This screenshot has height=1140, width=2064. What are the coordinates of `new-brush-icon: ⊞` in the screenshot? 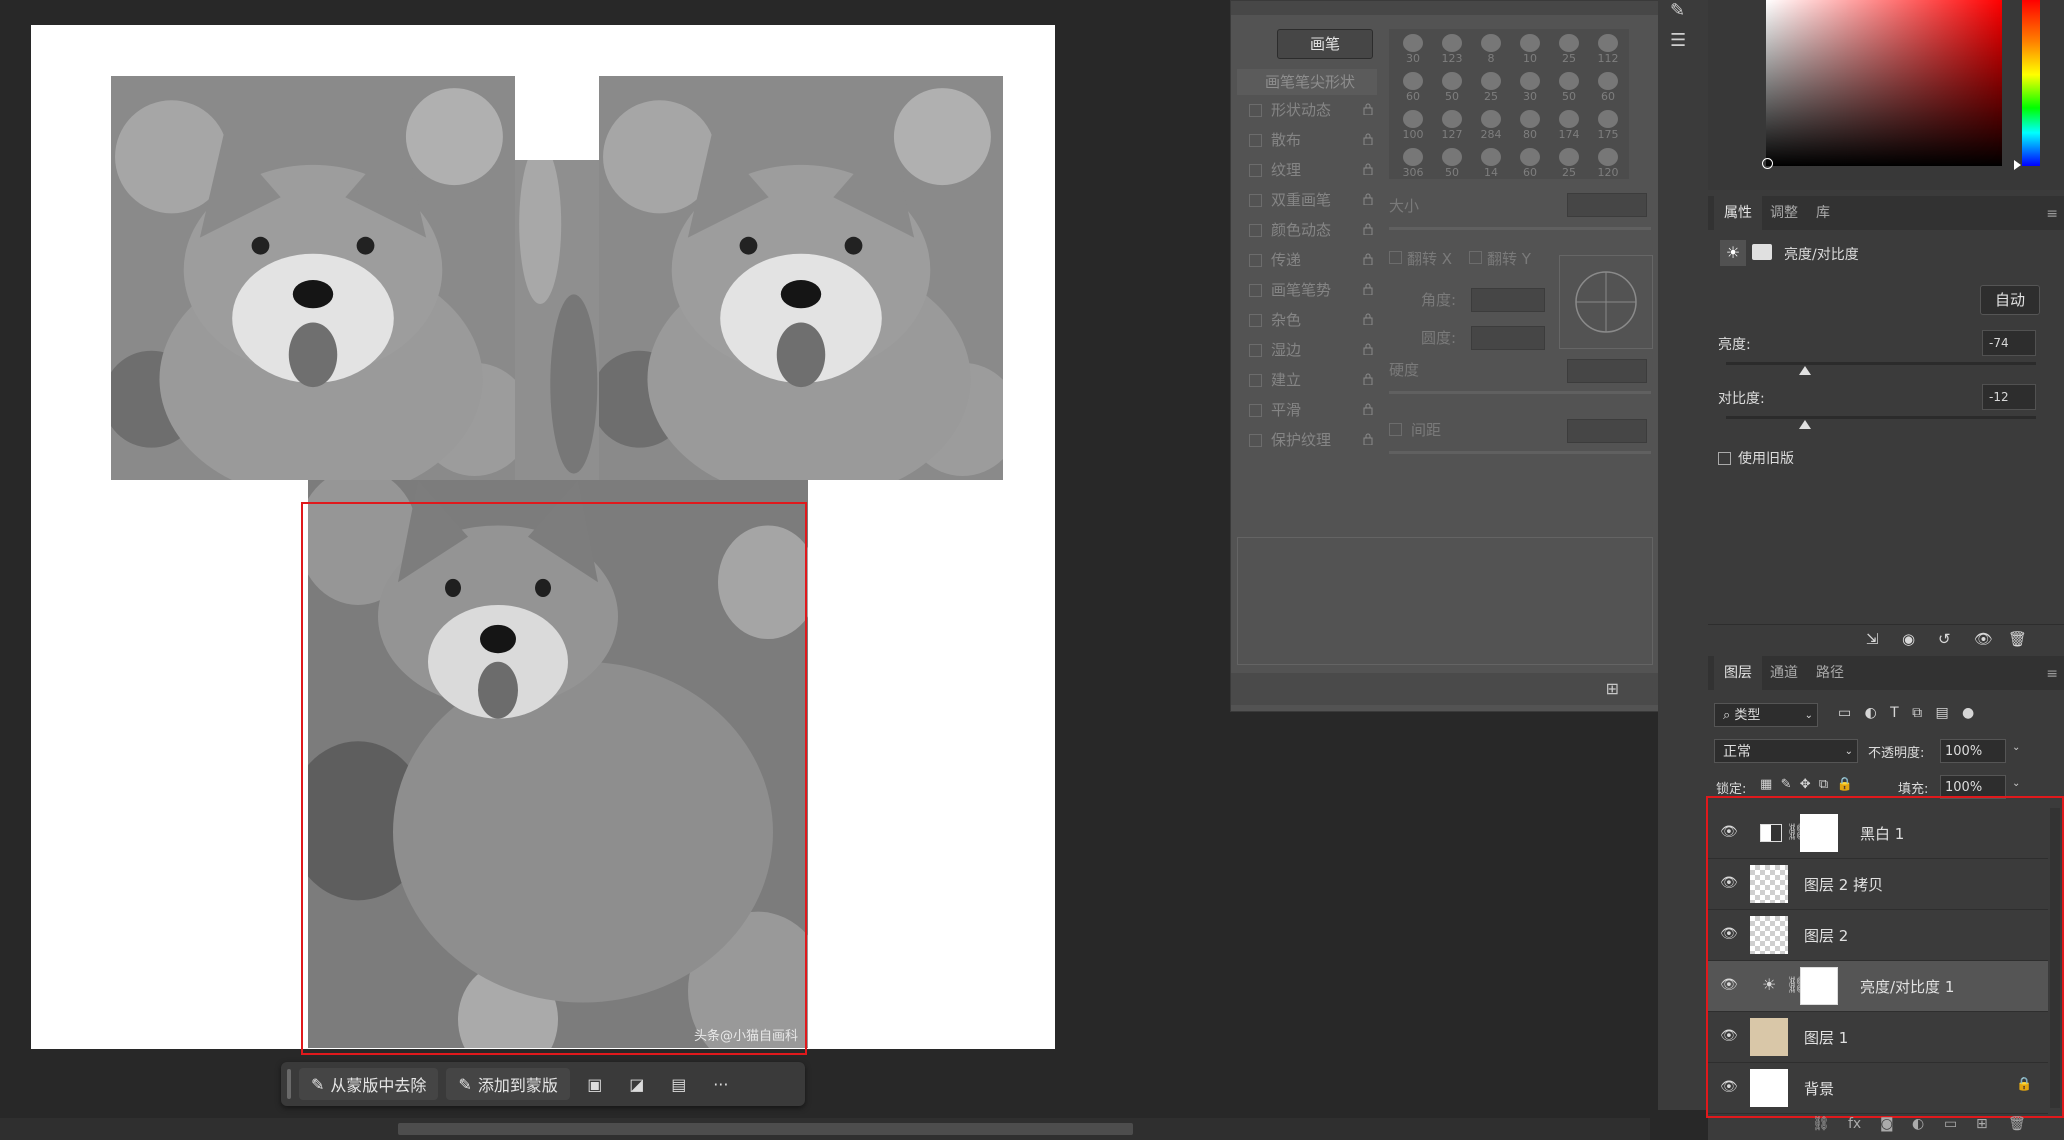 It's located at (1612, 688).